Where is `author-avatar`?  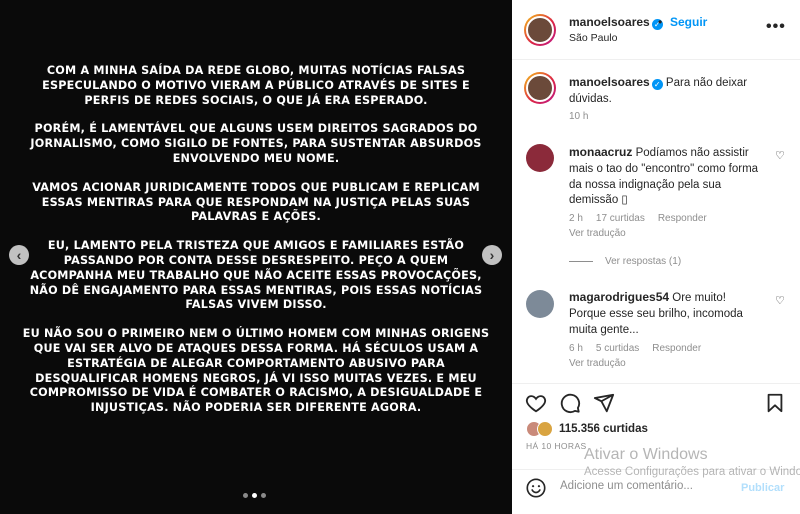 author-avatar is located at coordinates (540, 30).